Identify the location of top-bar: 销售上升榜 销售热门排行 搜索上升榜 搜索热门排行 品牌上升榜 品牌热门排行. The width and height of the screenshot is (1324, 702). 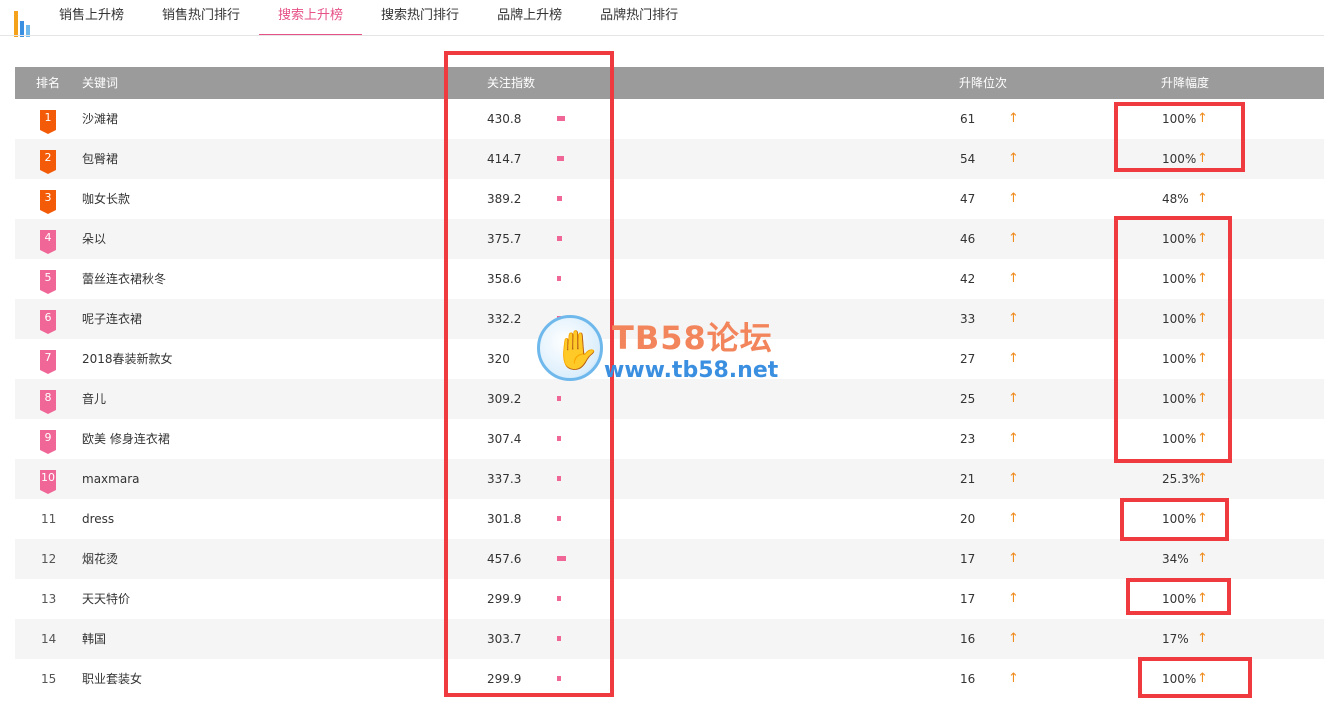
(662, 19).